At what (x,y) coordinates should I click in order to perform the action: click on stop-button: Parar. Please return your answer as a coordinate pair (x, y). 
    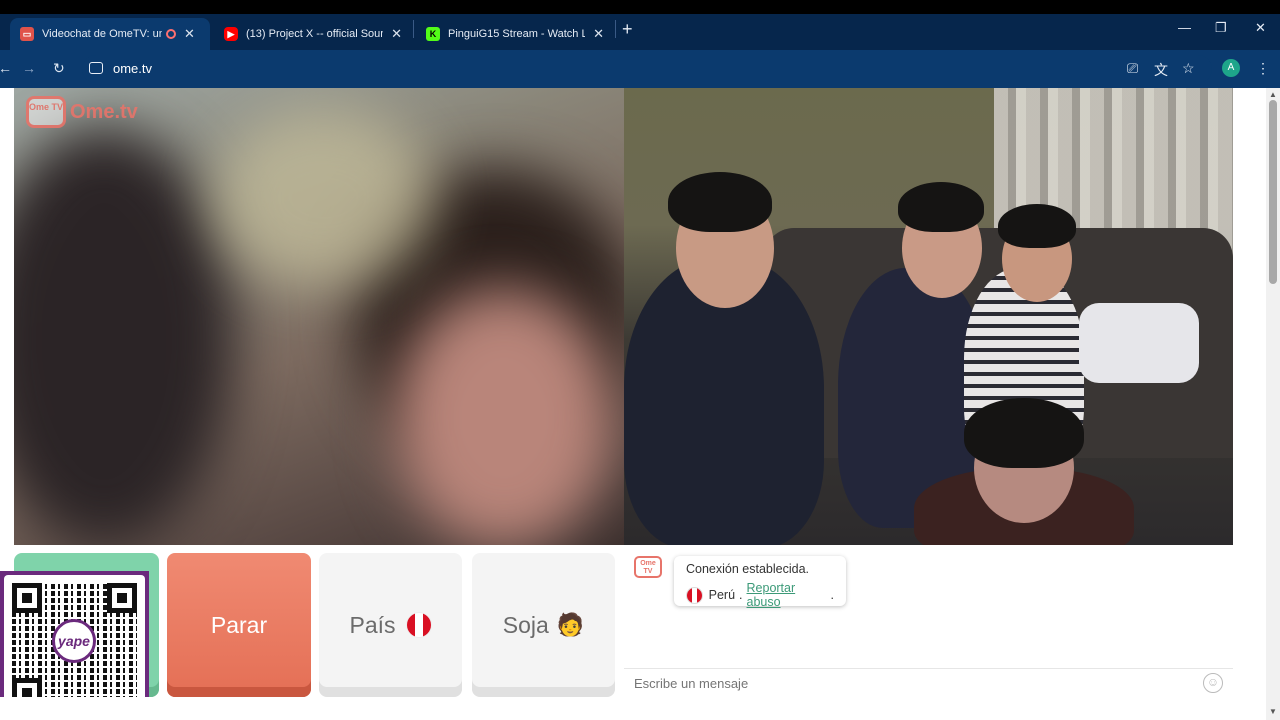
    Looking at the image, I should click on (239, 625).